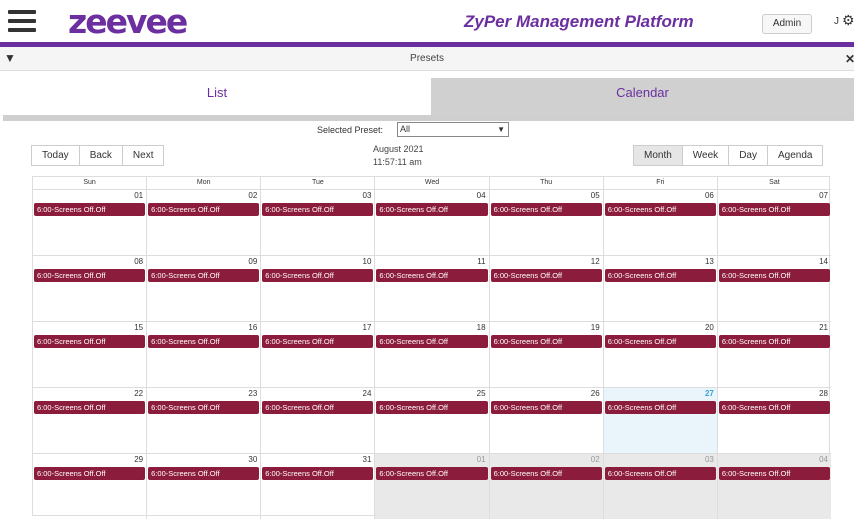 This screenshot has width=854, height=519. What do you see at coordinates (823, 195) in the screenshot?
I see `day-number: 07` at bounding box center [823, 195].